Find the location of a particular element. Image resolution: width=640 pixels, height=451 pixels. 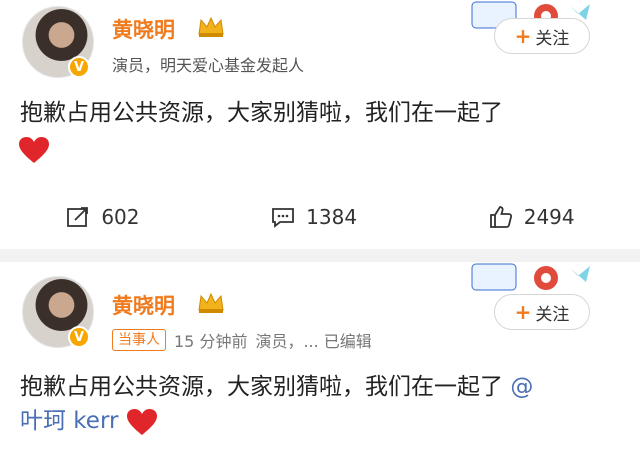

repost-icon is located at coordinates (78, 217).